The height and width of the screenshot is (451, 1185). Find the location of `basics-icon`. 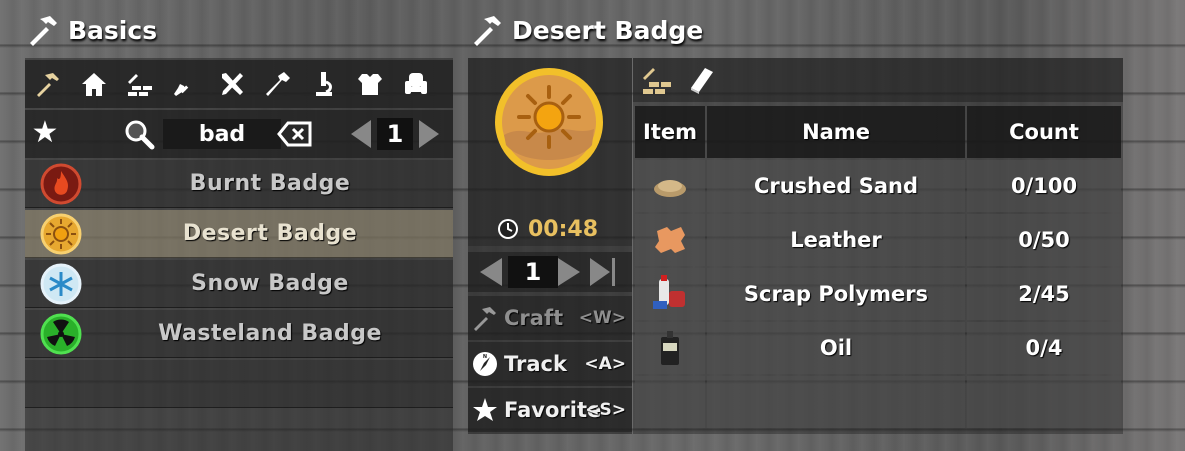

basics-icon is located at coordinates (48, 85).